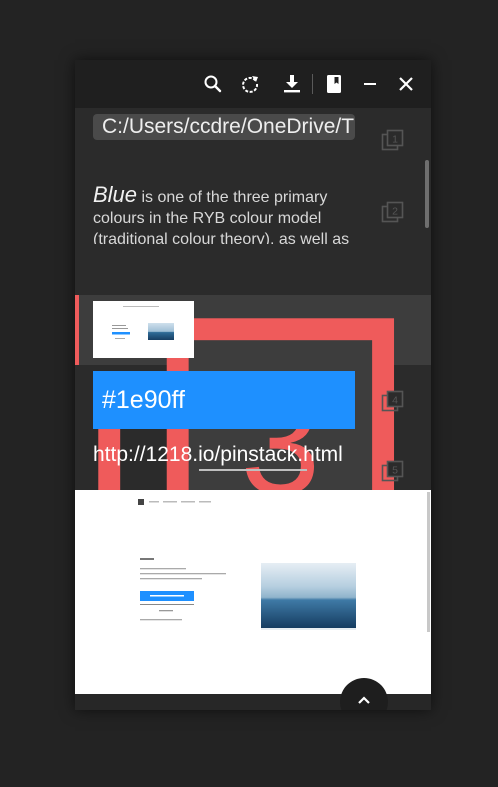  I want to click on minimize-icon, so click(370, 84).